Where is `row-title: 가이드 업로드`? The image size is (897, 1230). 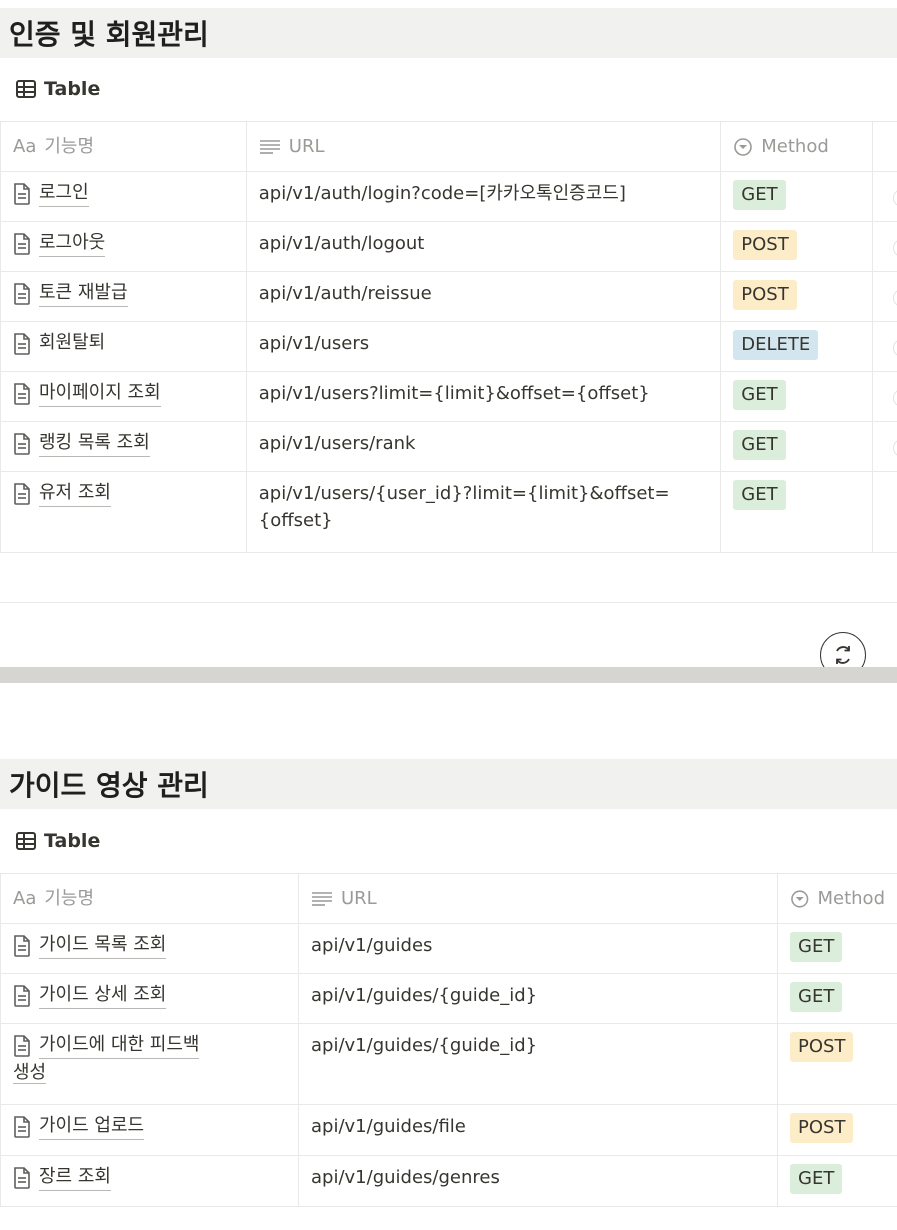 row-title: 가이드 업로드 is located at coordinates (92, 1126).